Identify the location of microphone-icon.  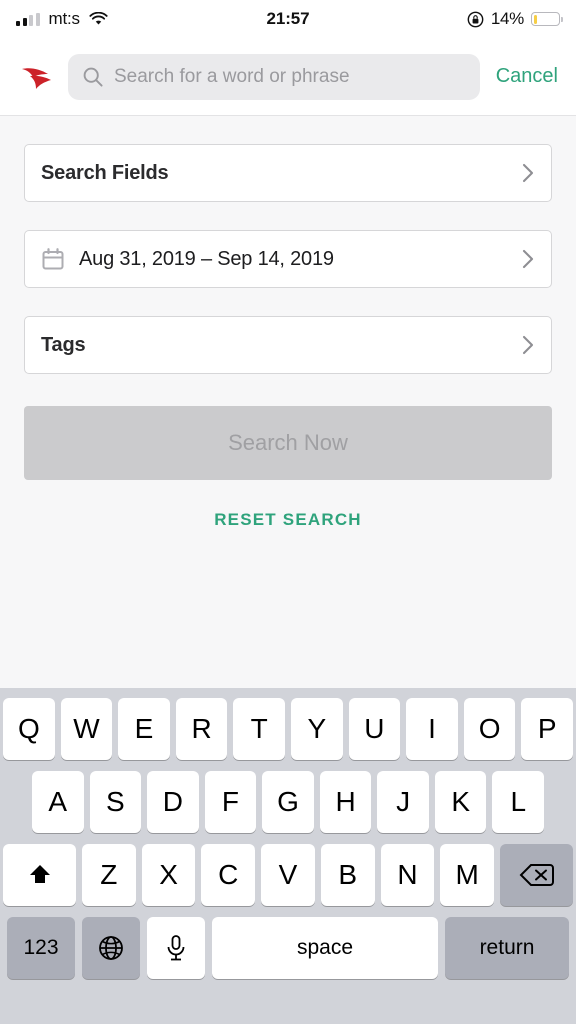
(176, 948).